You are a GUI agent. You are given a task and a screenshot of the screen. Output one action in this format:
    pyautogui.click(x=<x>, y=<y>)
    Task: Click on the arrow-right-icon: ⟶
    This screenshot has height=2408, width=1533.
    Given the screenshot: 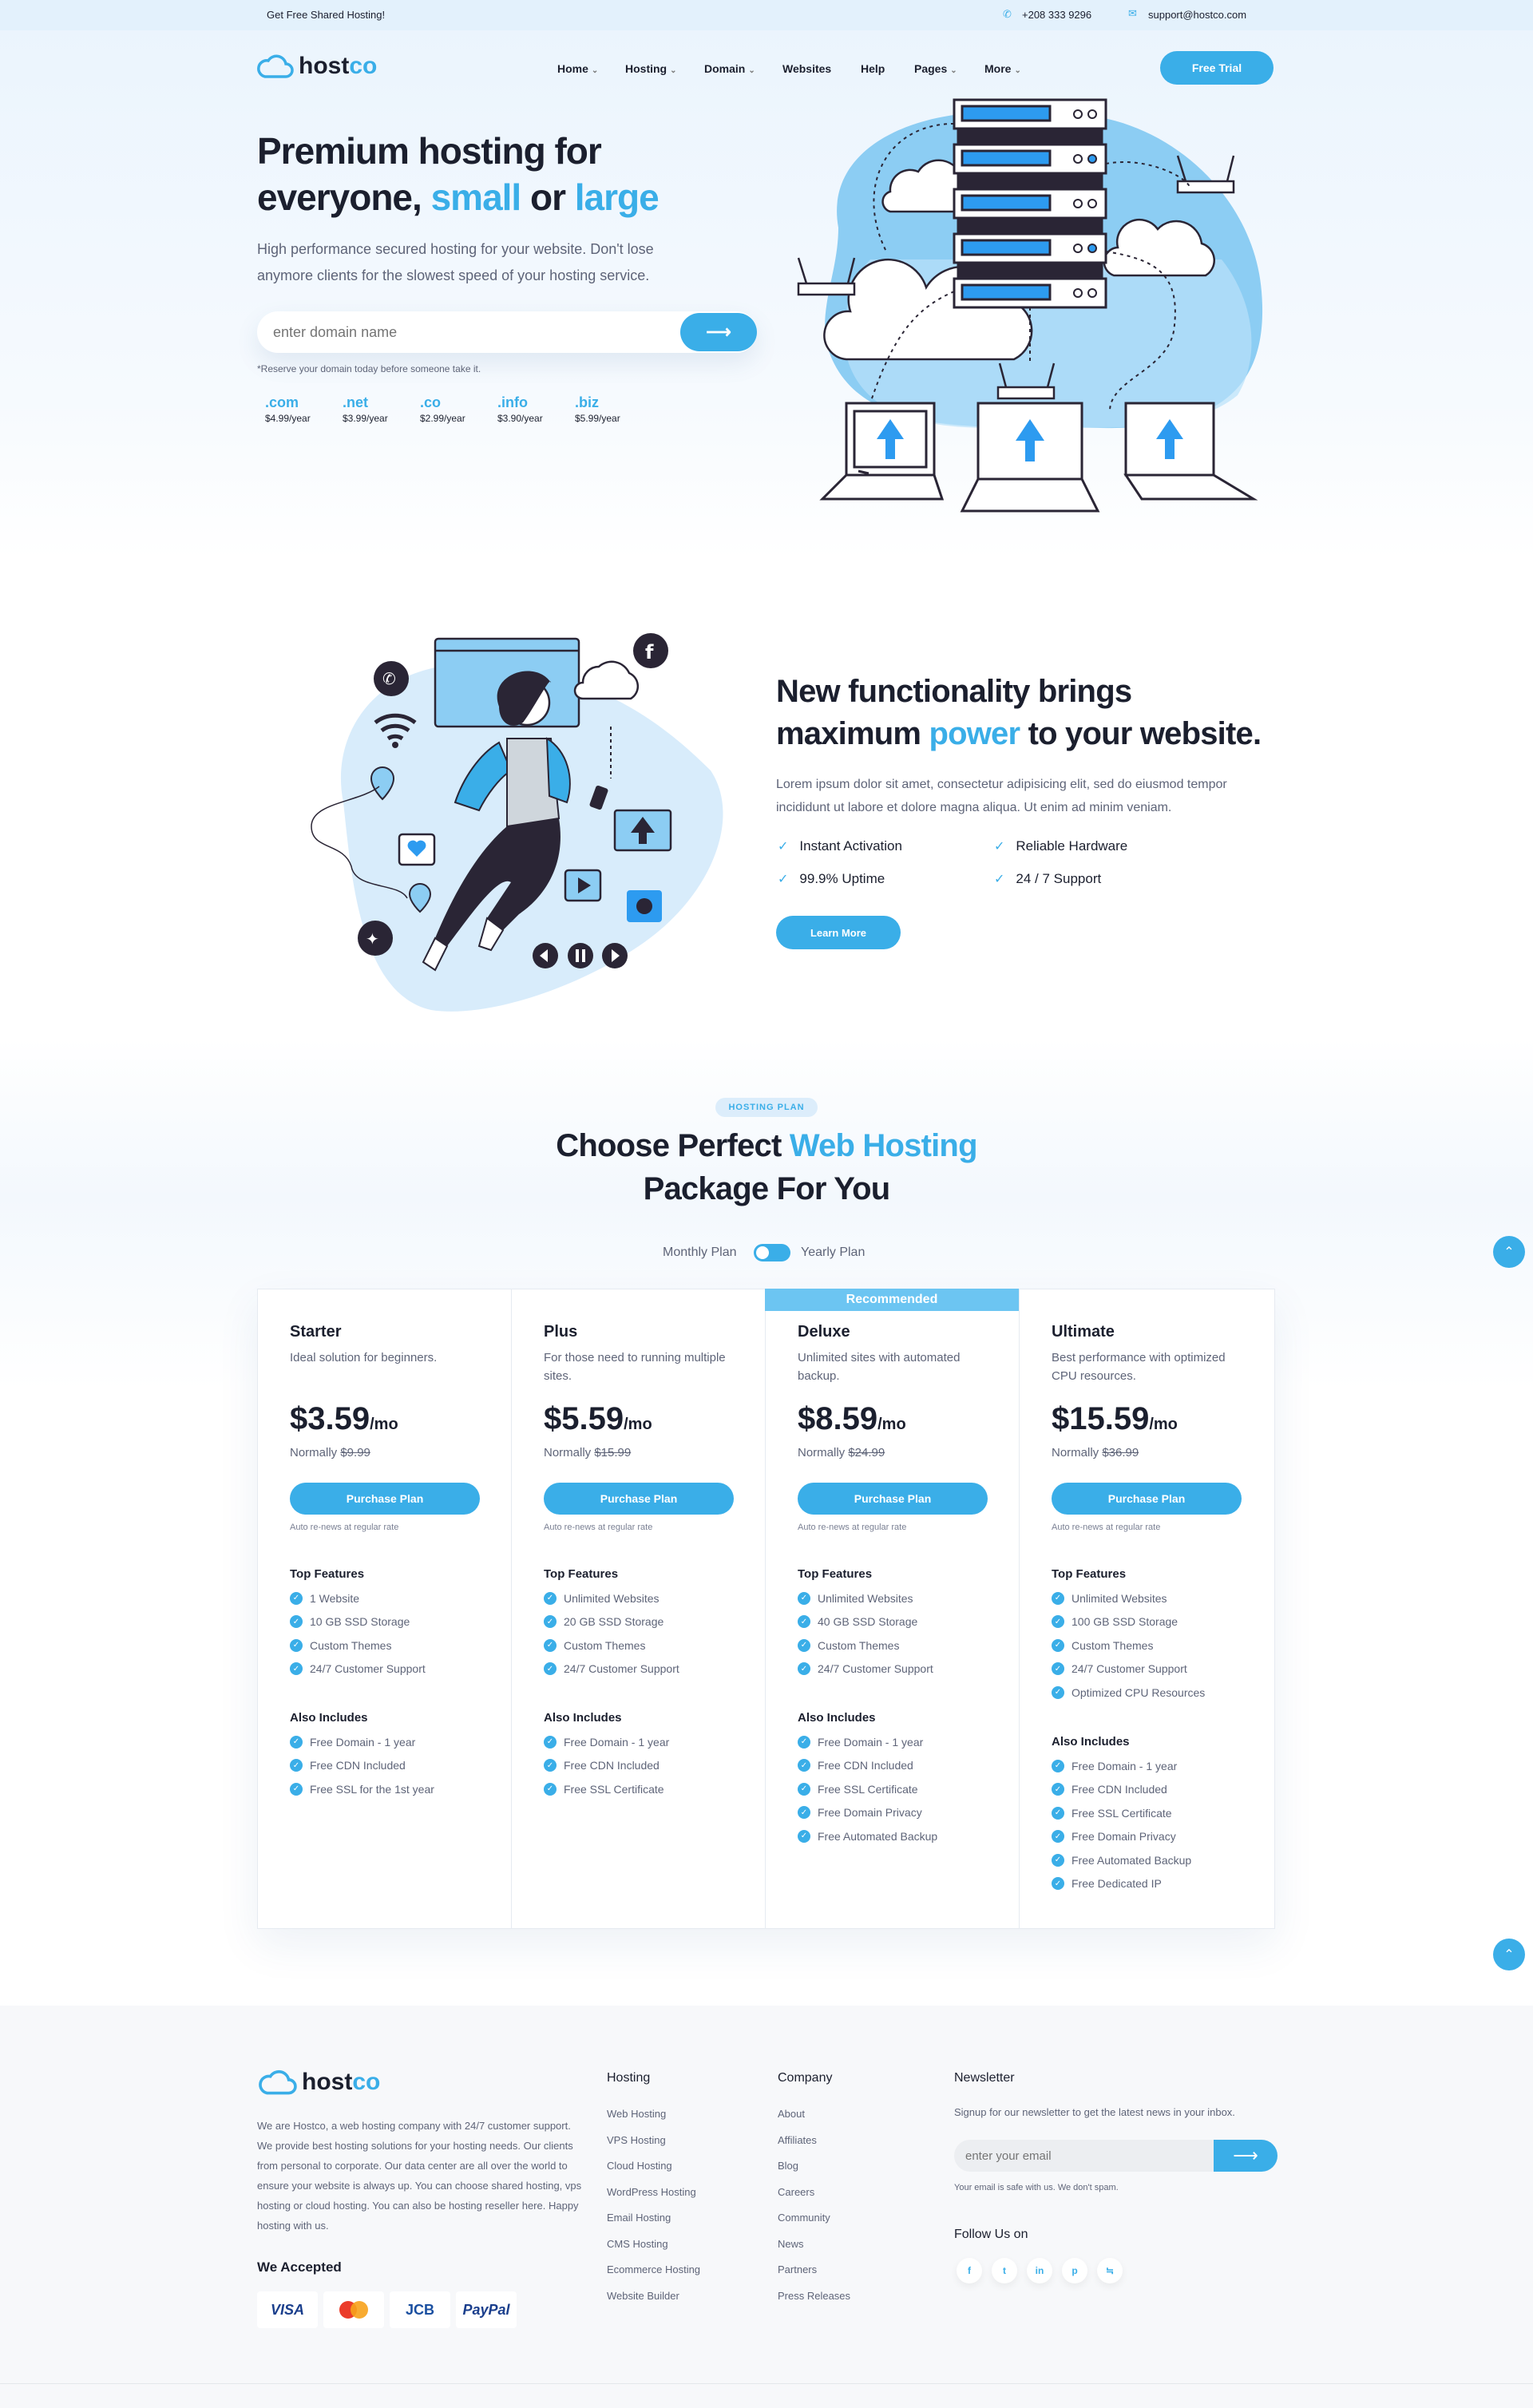 What is the action you would take?
    pyautogui.click(x=1245, y=2155)
    